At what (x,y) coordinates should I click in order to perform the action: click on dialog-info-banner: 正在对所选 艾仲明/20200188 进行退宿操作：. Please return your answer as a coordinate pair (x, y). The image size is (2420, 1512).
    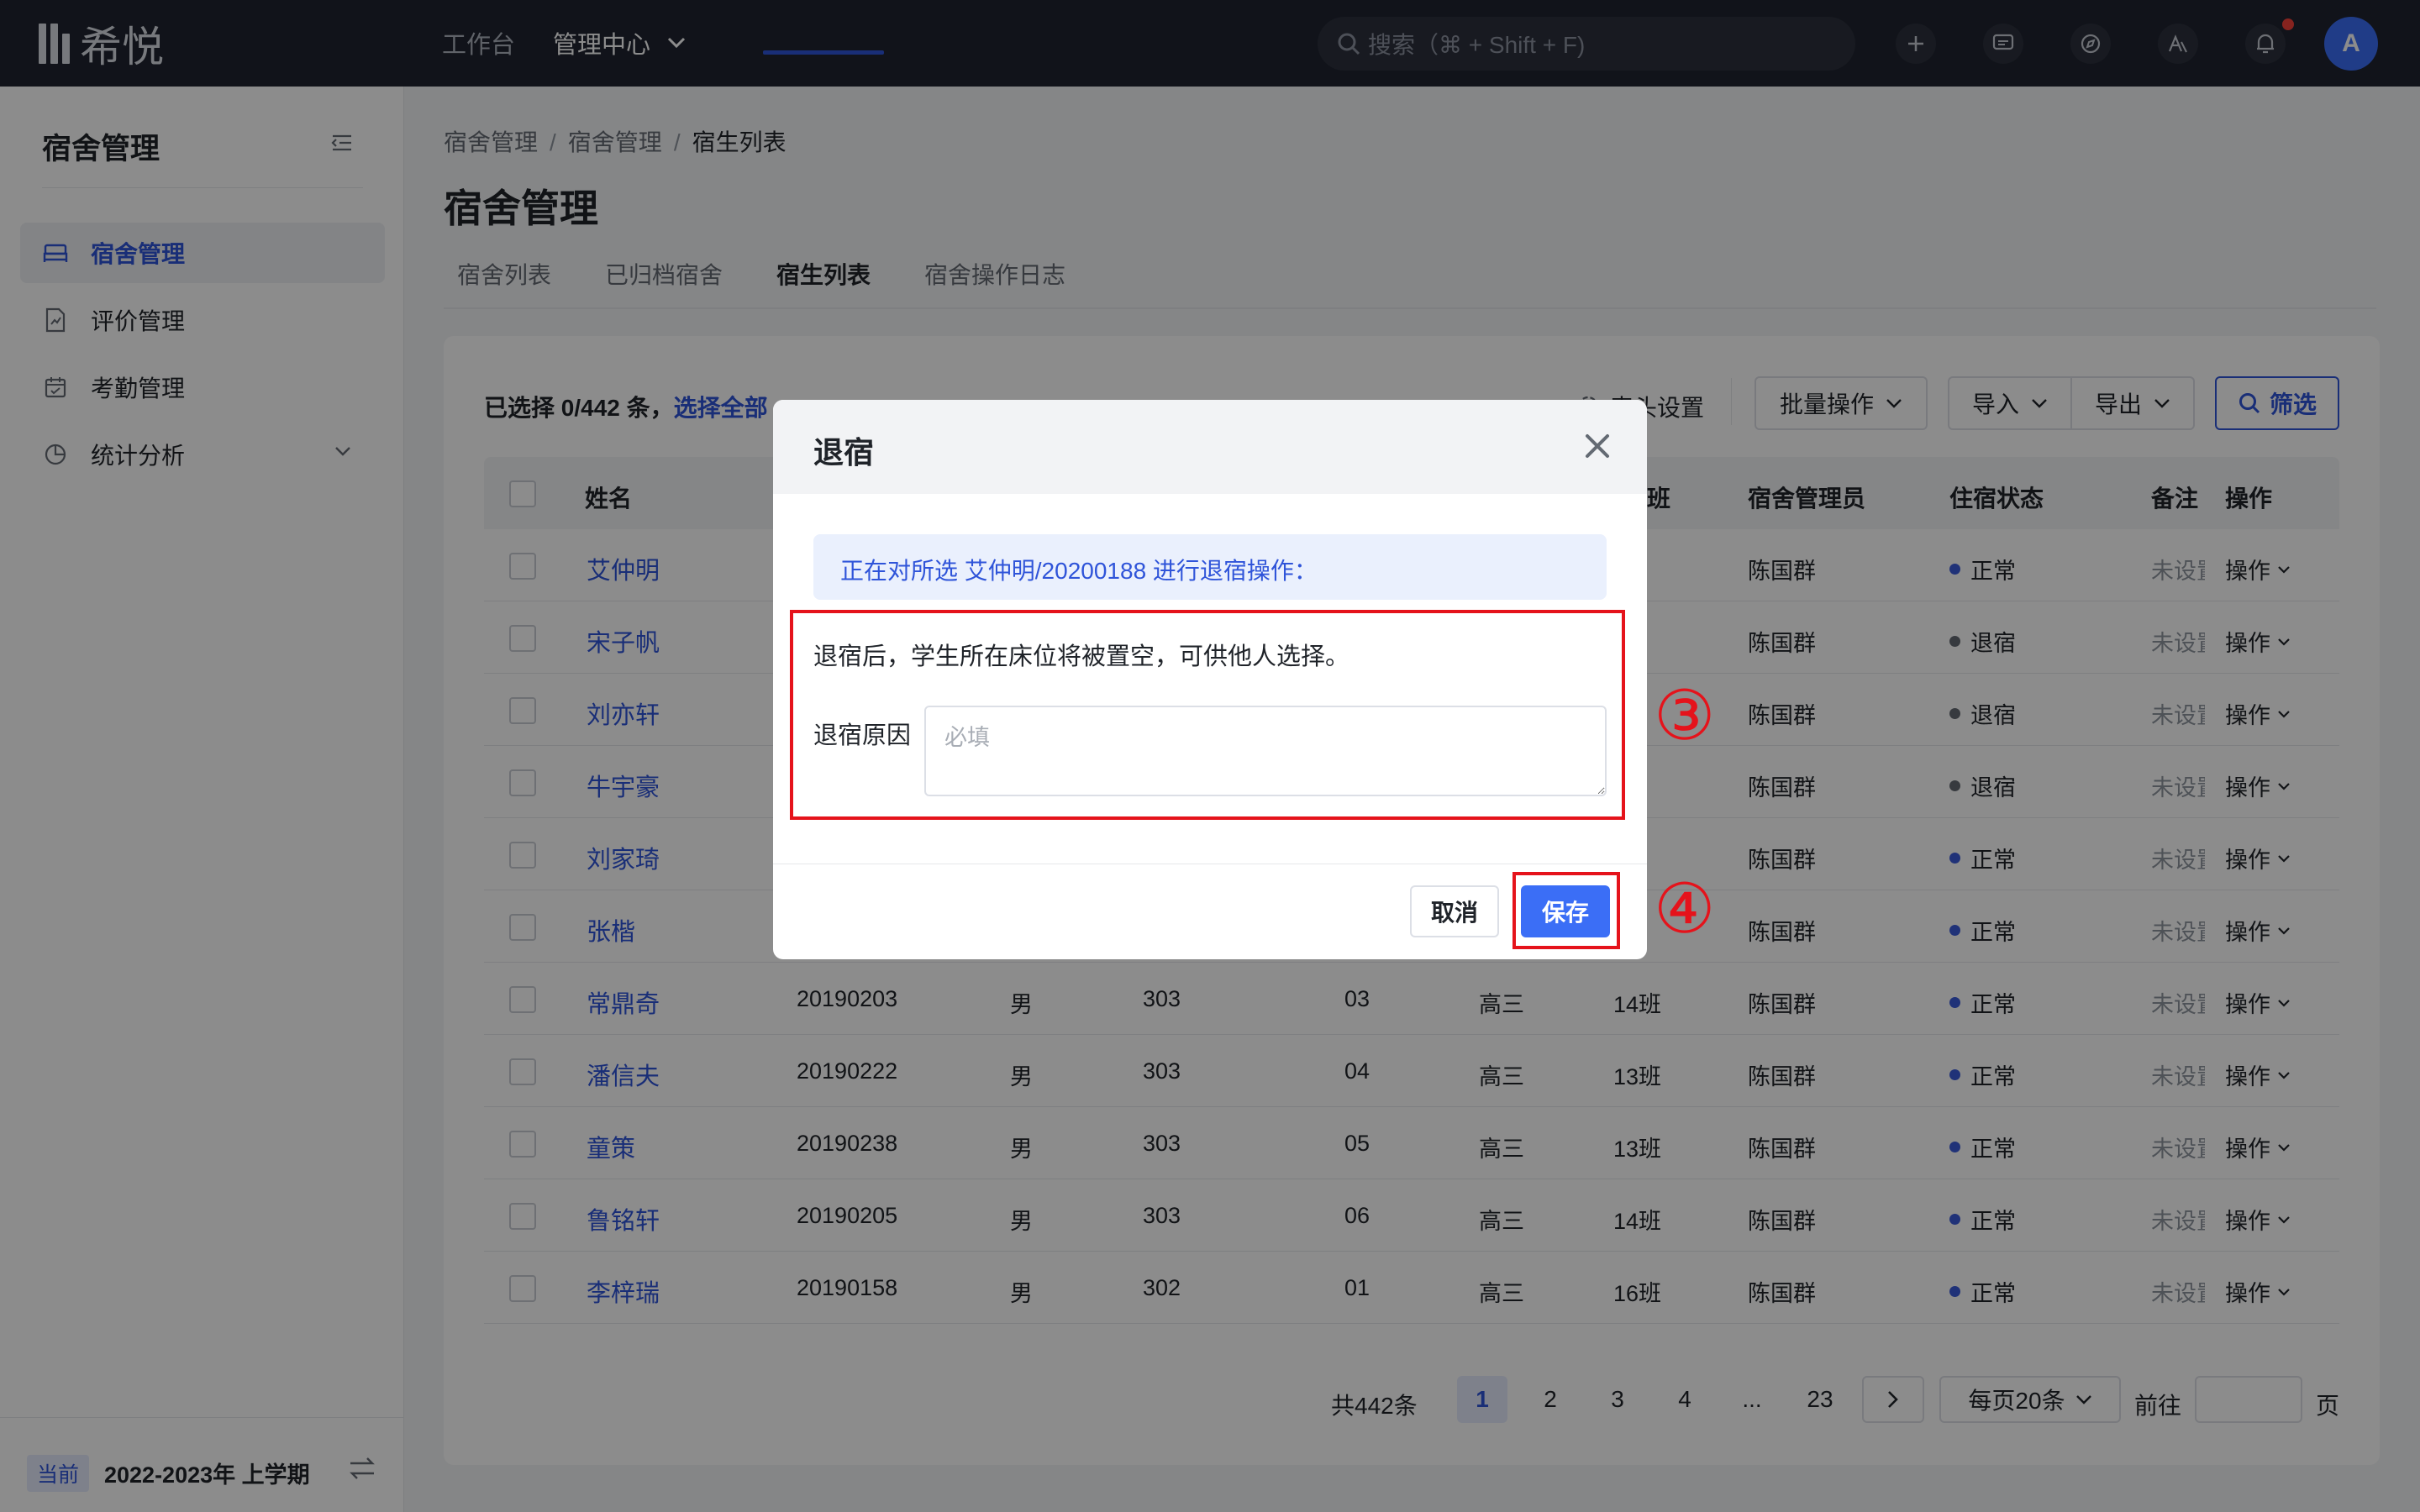
    Looking at the image, I should click on (1210, 567).